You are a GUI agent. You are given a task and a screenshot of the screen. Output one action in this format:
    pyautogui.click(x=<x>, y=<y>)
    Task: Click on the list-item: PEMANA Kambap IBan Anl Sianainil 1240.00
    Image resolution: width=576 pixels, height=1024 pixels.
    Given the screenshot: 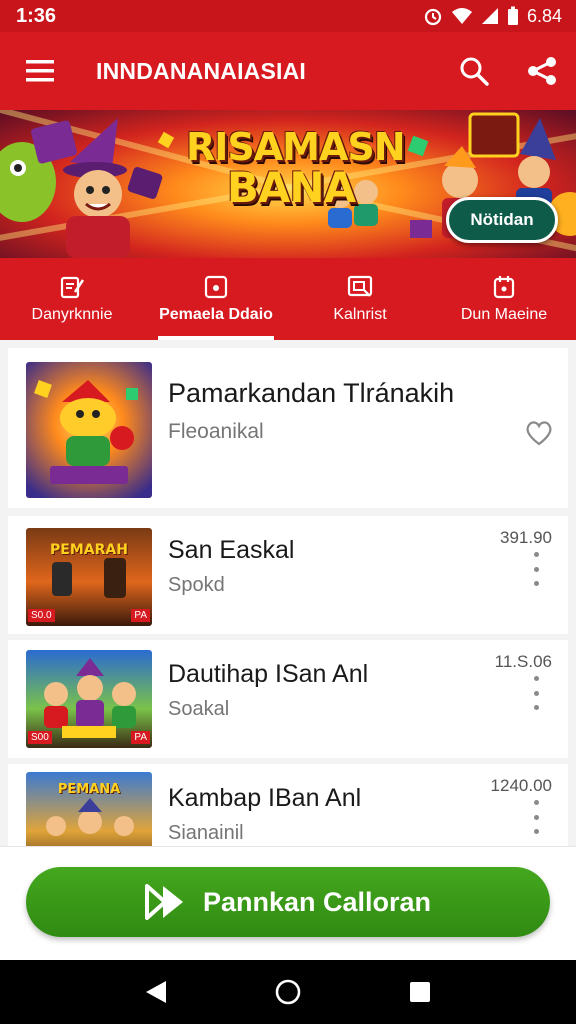 What is the action you would take?
    pyautogui.click(x=288, y=805)
    